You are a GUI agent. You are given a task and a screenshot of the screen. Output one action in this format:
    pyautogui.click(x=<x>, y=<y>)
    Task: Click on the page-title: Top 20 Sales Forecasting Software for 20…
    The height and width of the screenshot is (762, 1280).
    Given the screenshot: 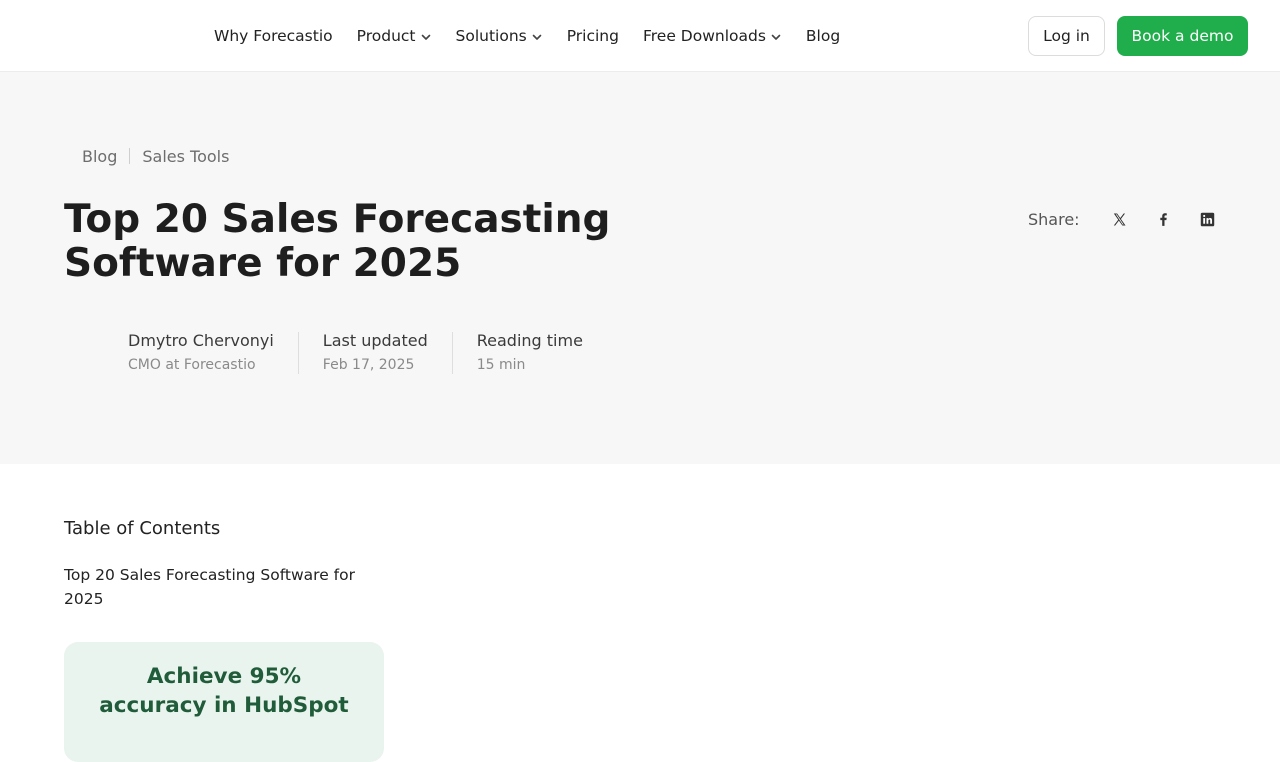 What is the action you would take?
    pyautogui.click(x=337, y=241)
    